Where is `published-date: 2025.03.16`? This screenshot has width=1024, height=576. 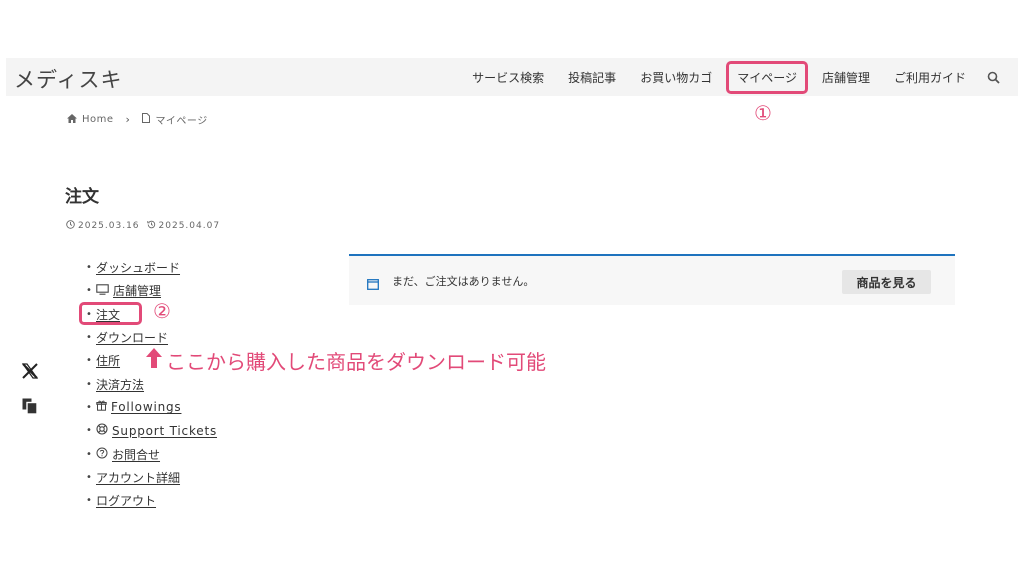
published-date: 2025.03.16 is located at coordinates (109, 226).